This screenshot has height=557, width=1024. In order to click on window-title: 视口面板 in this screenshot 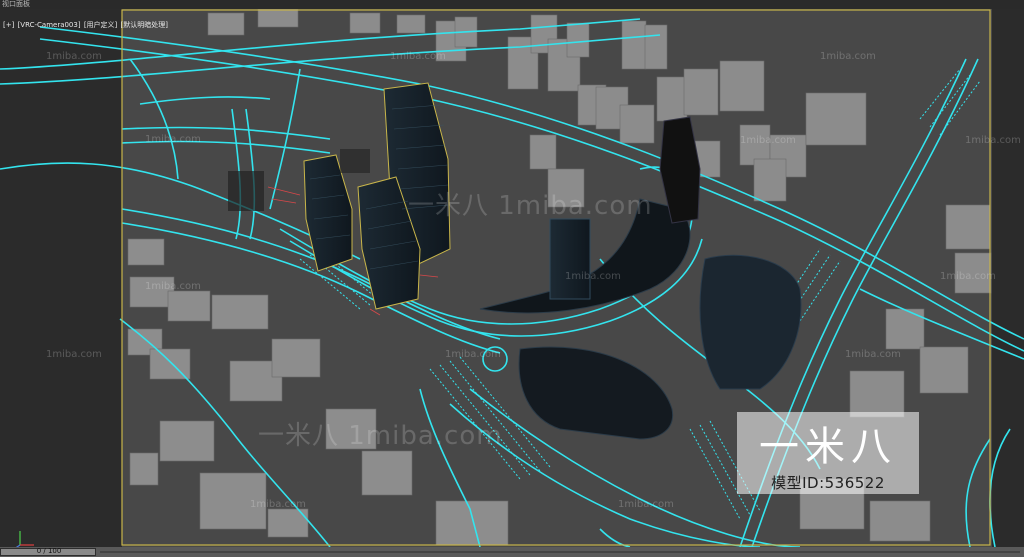, I will do `click(16, 4)`.